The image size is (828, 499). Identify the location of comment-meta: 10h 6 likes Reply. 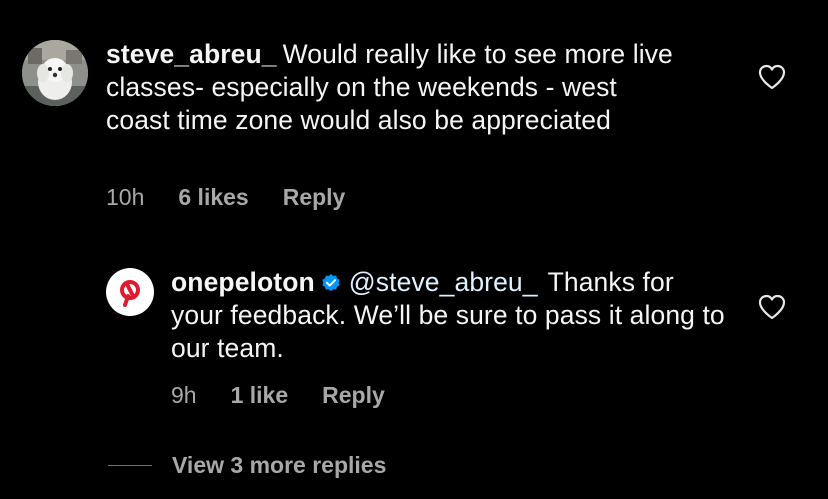
(242, 197).